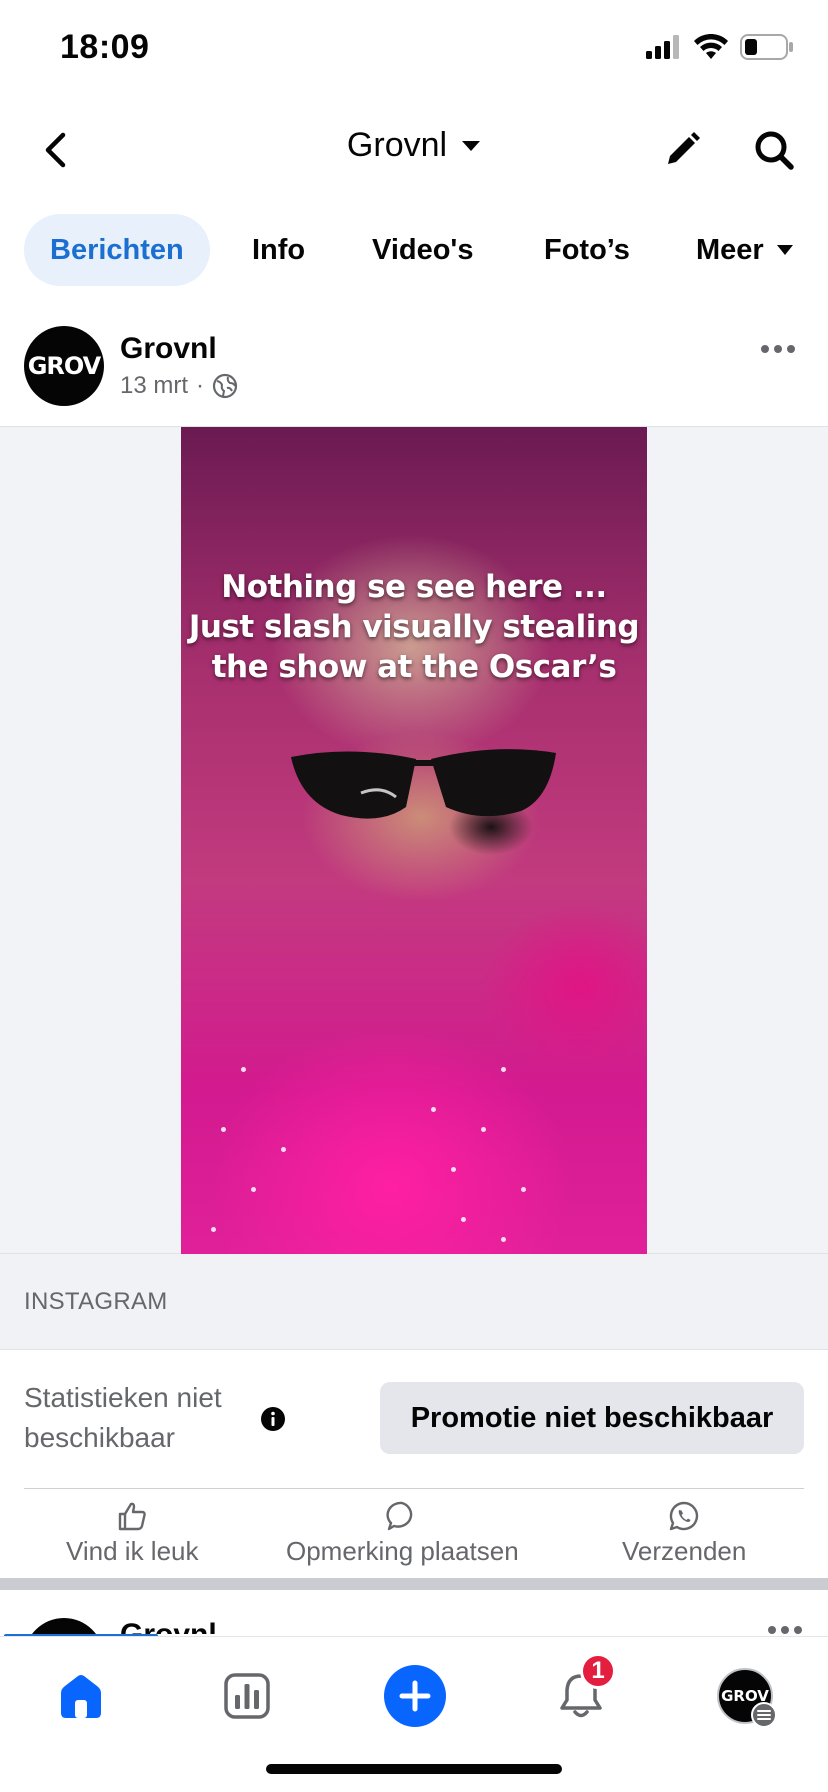  I want to click on tab-berichten: Berichten, so click(117, 250).